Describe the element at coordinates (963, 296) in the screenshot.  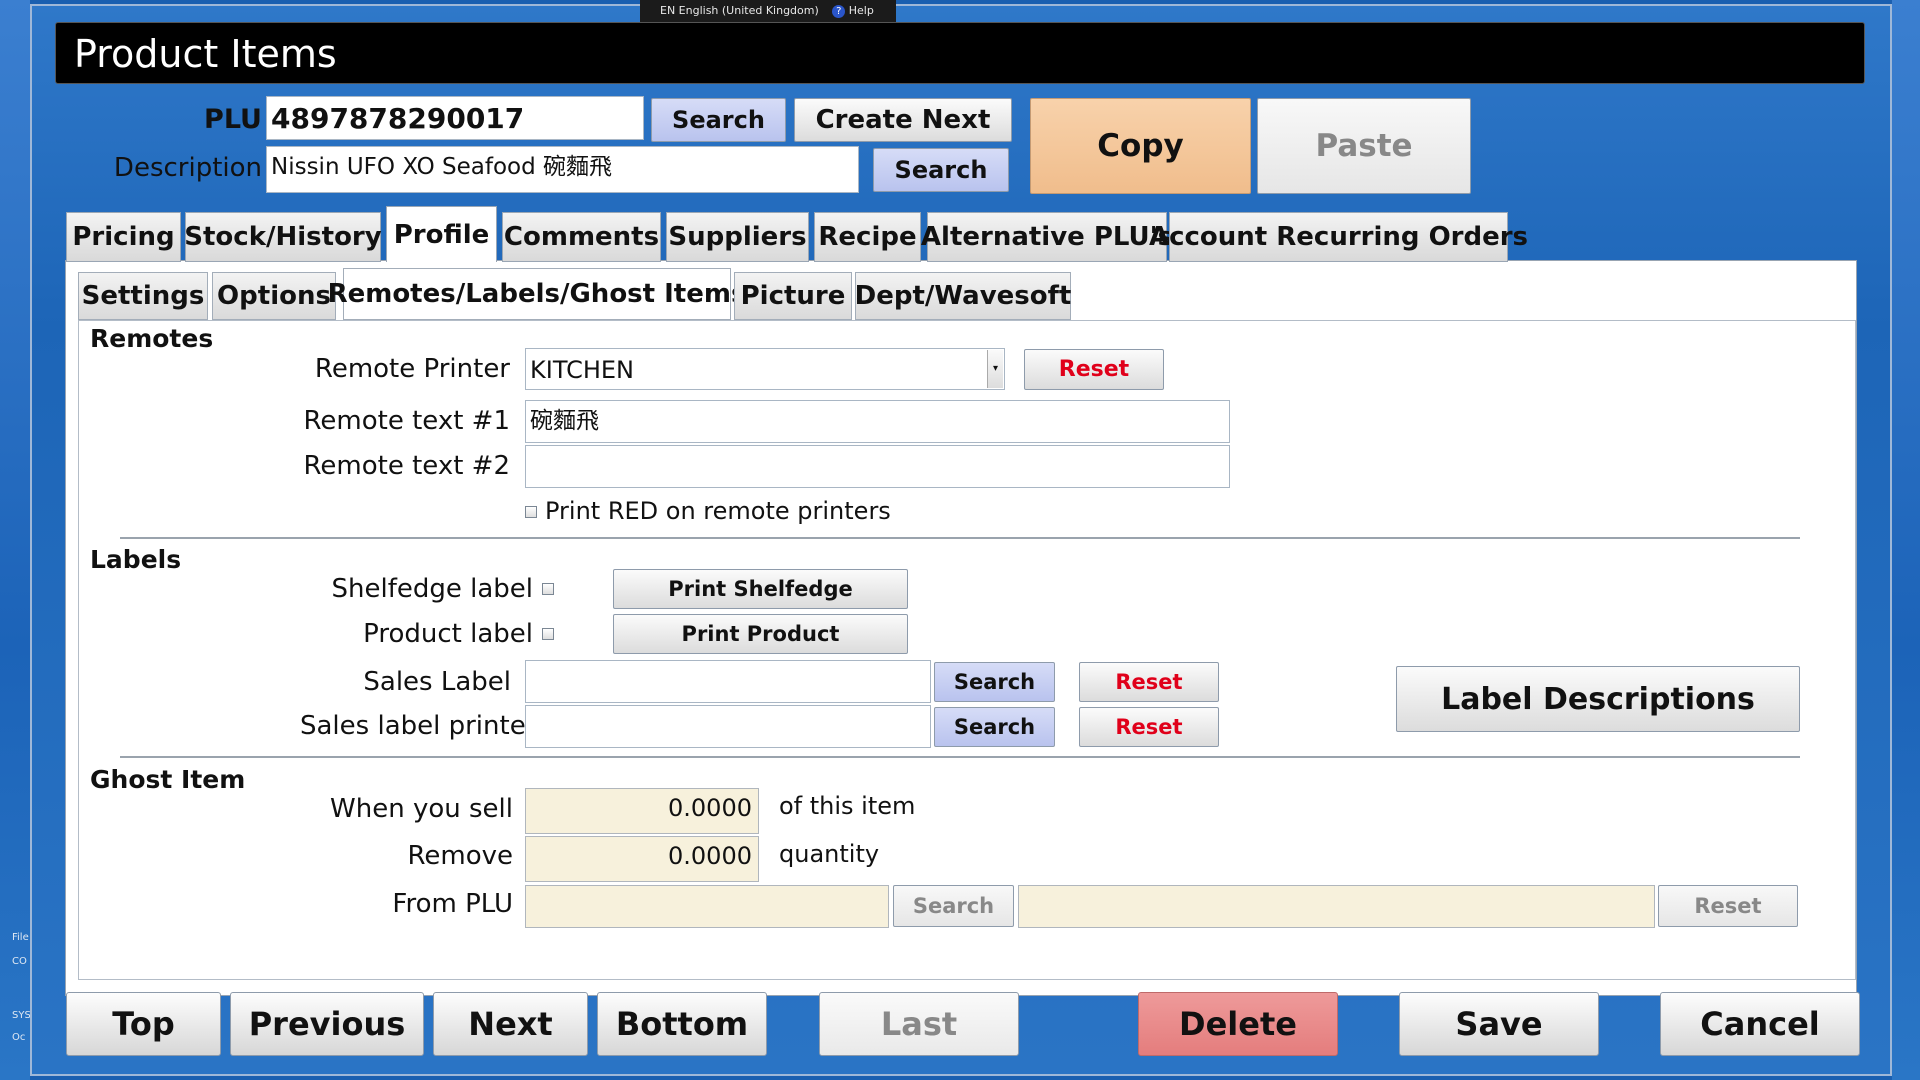
I see `subtab-dept-wavesoft: Dept/Wavesoft` at that location.